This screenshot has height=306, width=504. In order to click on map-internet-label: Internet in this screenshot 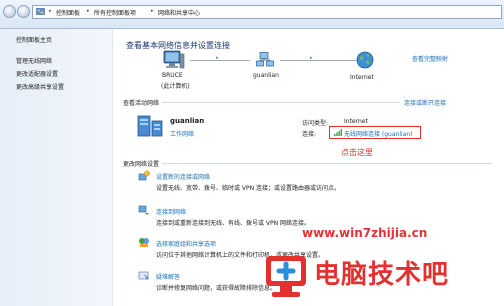, I will do `click(362, 77)`.